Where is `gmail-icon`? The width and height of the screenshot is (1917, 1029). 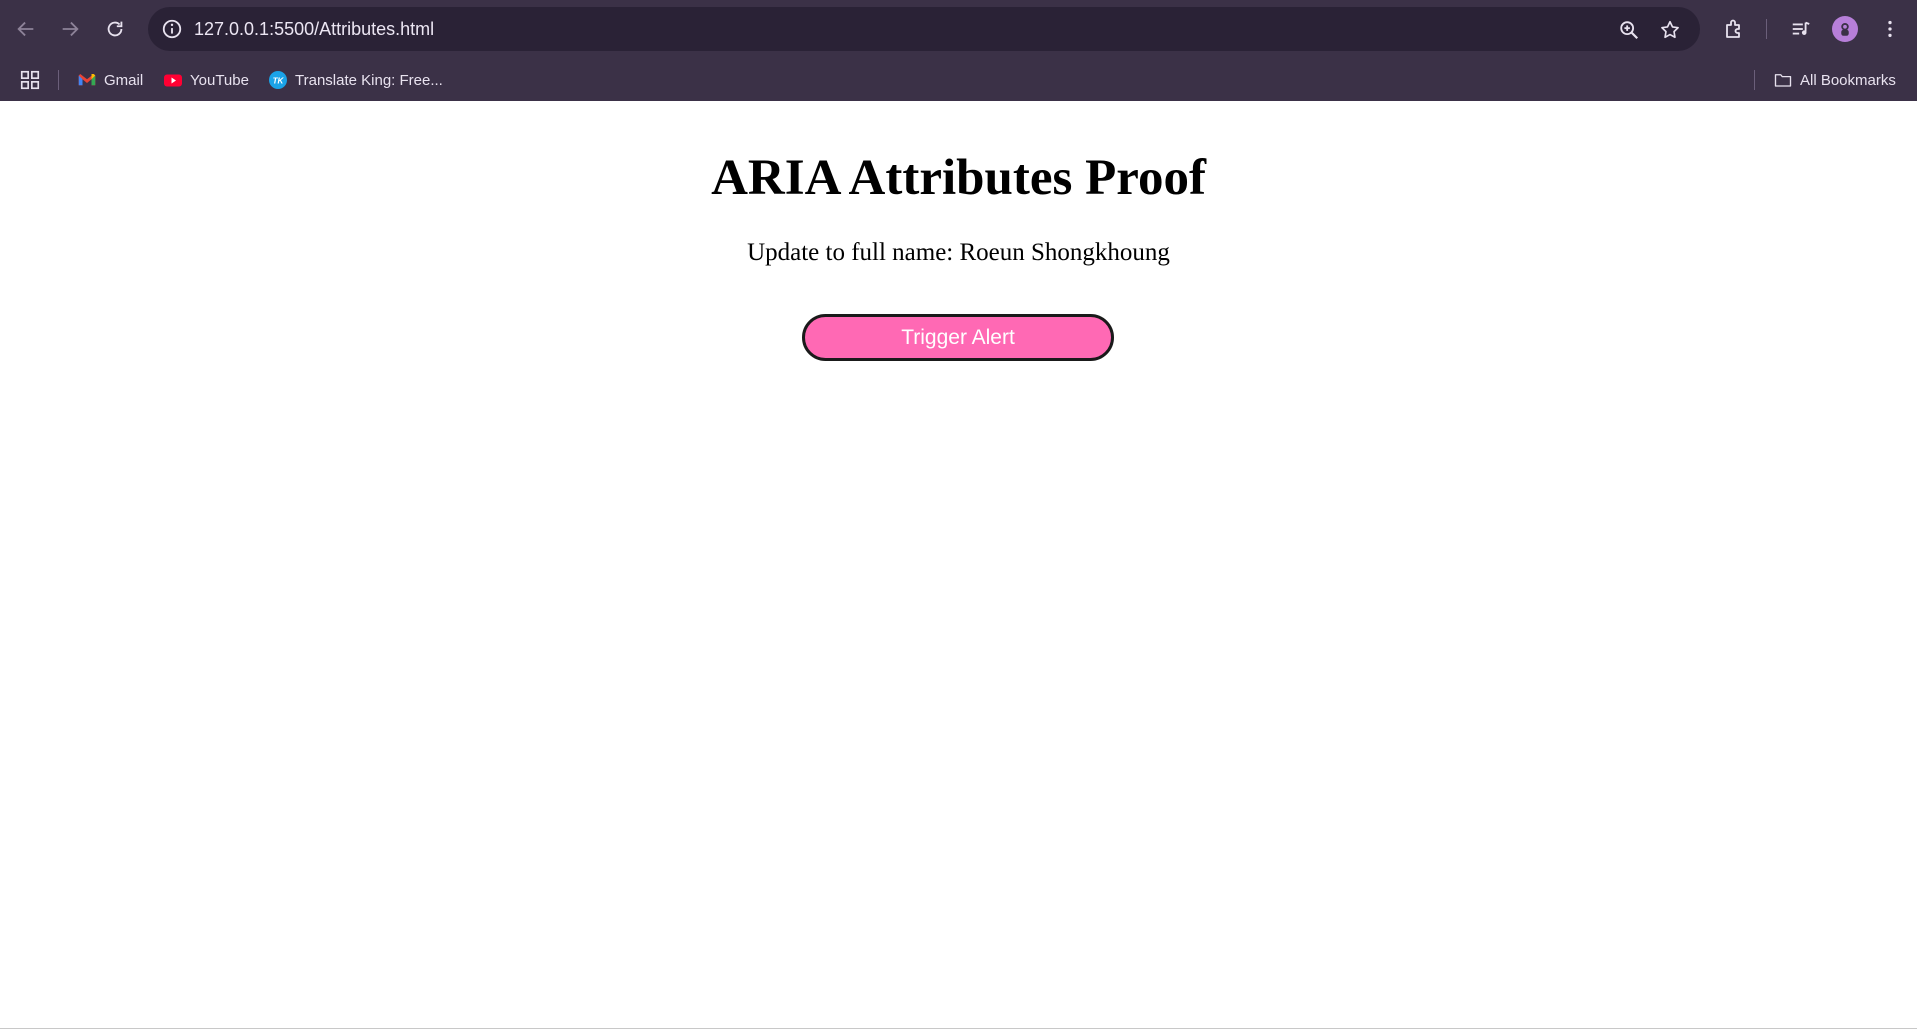
gmail-icon is located at coordinates (87, 80).